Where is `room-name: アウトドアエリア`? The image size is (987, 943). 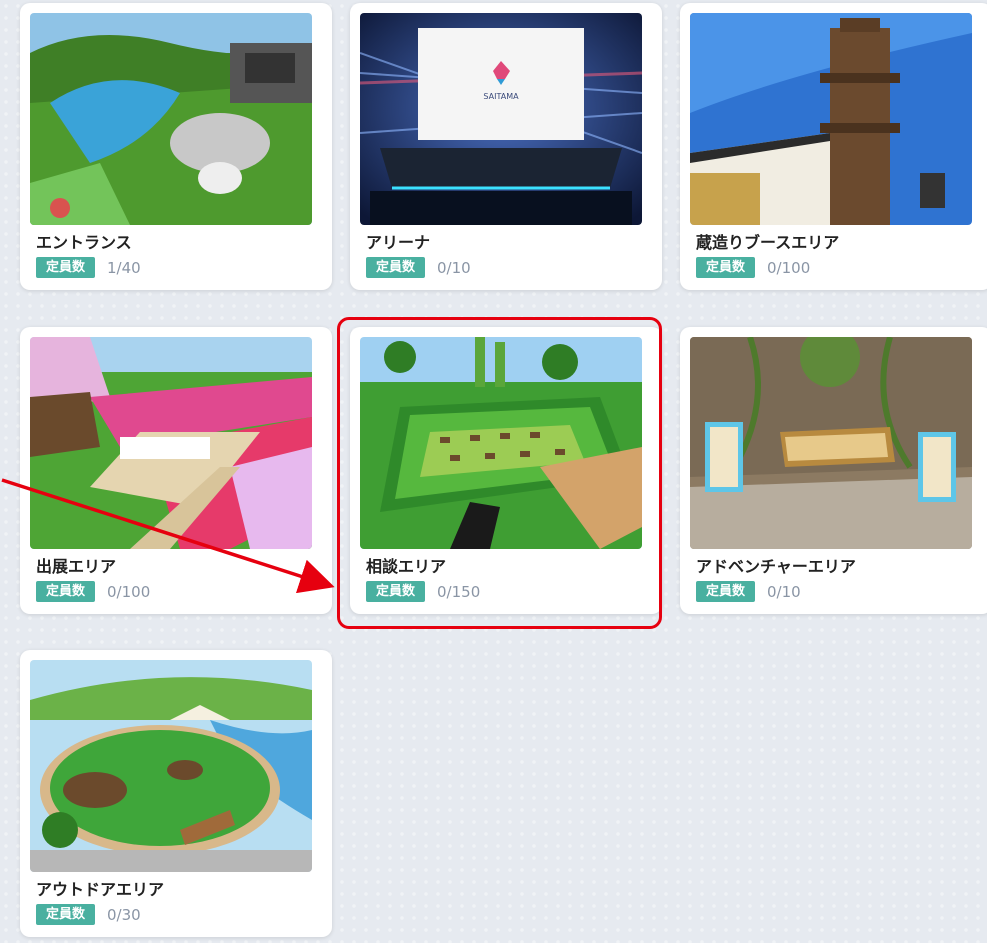
room-name: アウトドアエリア is located at coordinates (100, 889).